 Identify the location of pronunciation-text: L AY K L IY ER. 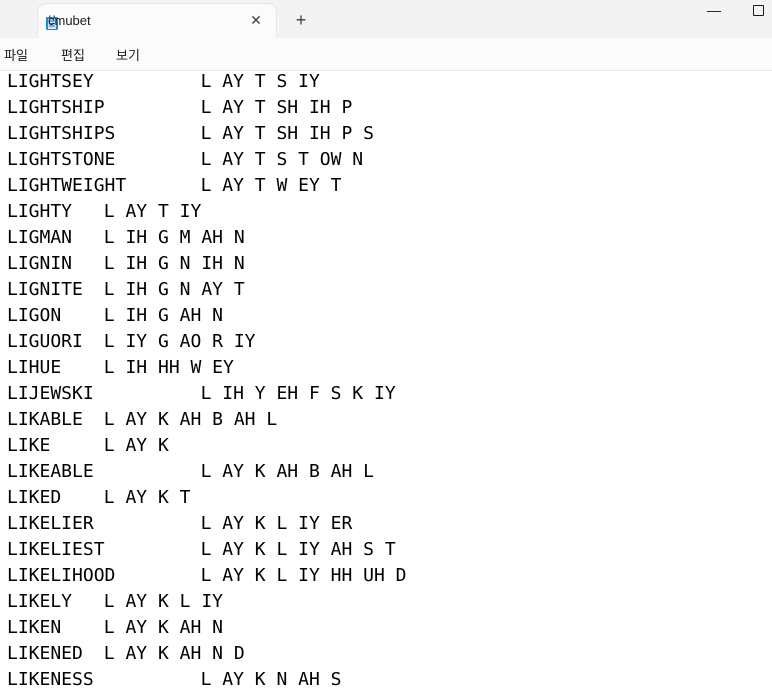
(276, 523).